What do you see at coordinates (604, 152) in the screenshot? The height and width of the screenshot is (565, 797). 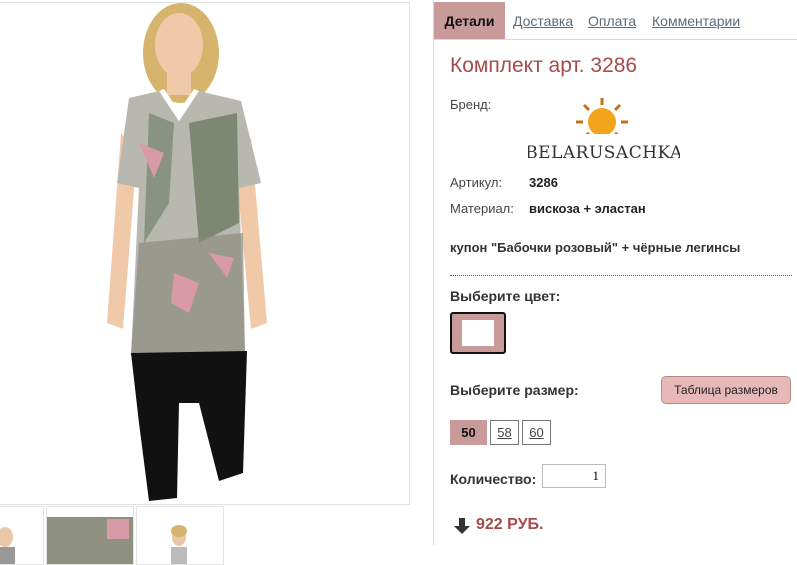 I see `svg-text: BELARUSACHKA` at bounding box center [604, 152].